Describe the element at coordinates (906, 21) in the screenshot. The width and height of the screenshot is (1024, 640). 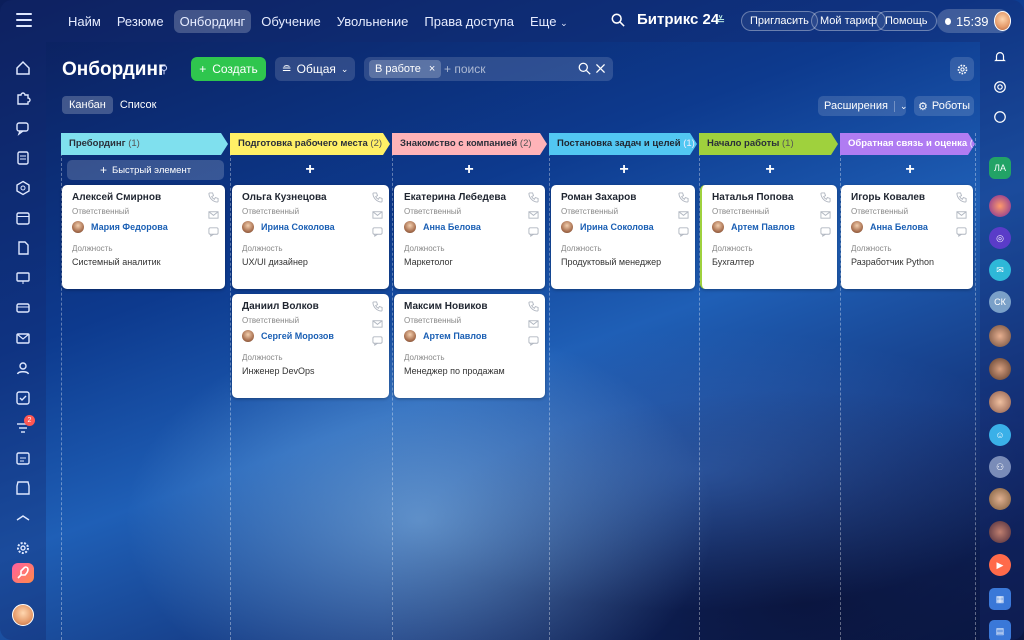
I see `help-button: Помощь` at that location.